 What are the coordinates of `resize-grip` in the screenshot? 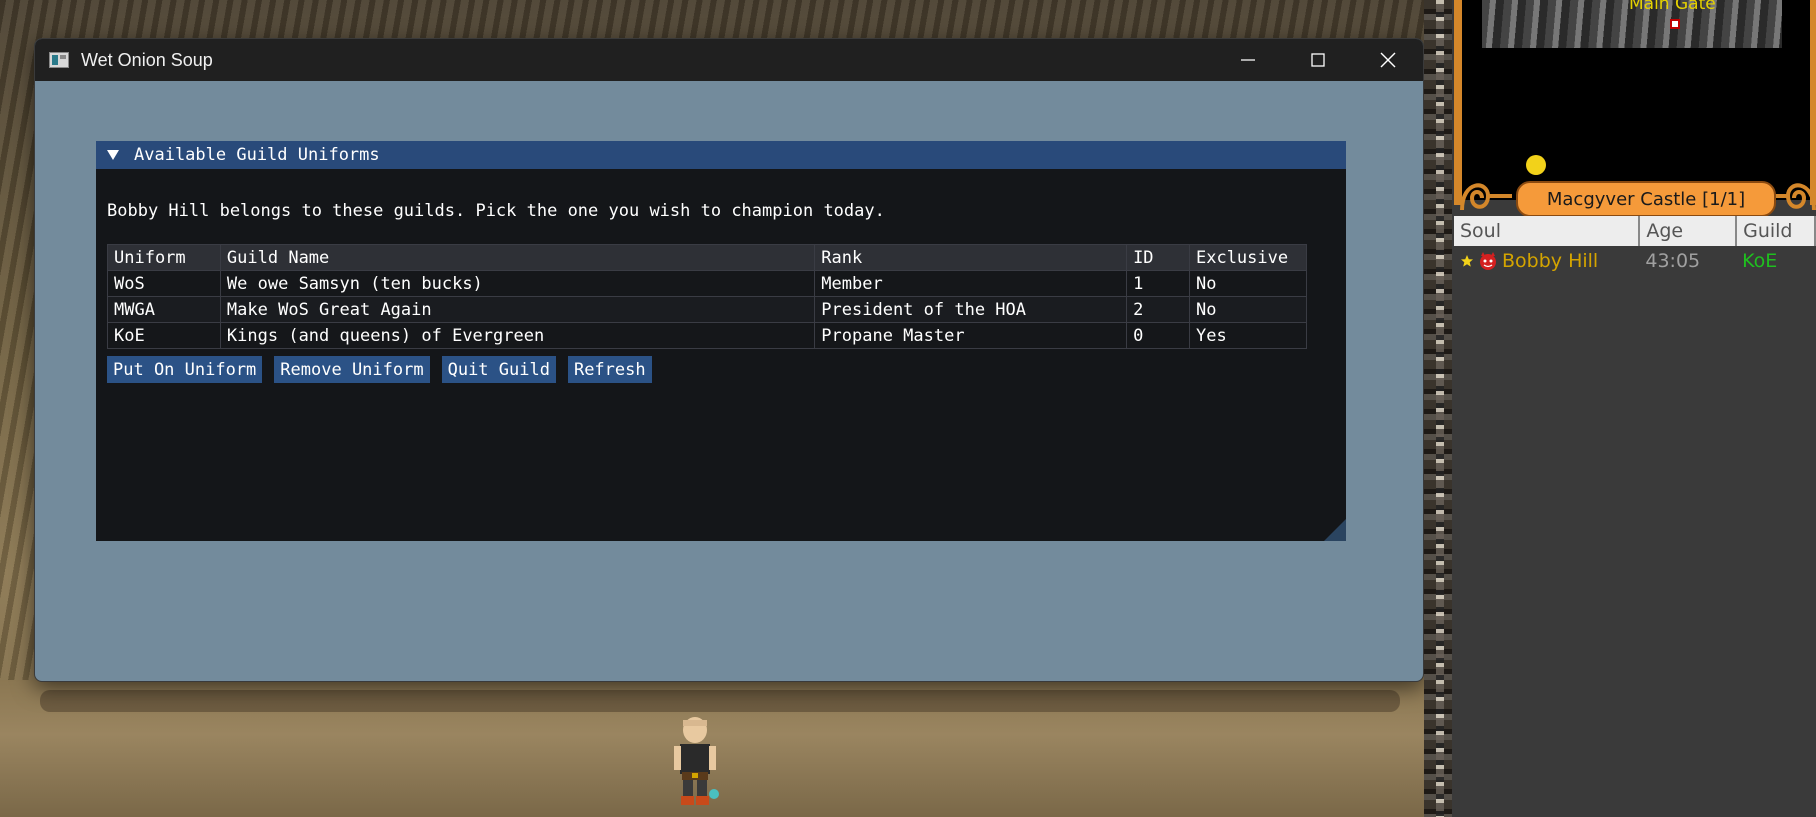 It's located at (1335, 530).